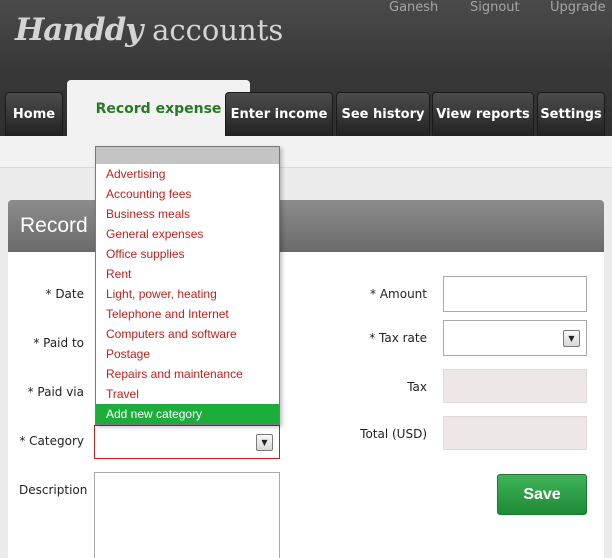 Image resolution: width=612 pixels, height=558 pixels. Describe the element at coordinates (149, 30) in the screenshot. I see `app-logo: Handdy accounts` at that location.